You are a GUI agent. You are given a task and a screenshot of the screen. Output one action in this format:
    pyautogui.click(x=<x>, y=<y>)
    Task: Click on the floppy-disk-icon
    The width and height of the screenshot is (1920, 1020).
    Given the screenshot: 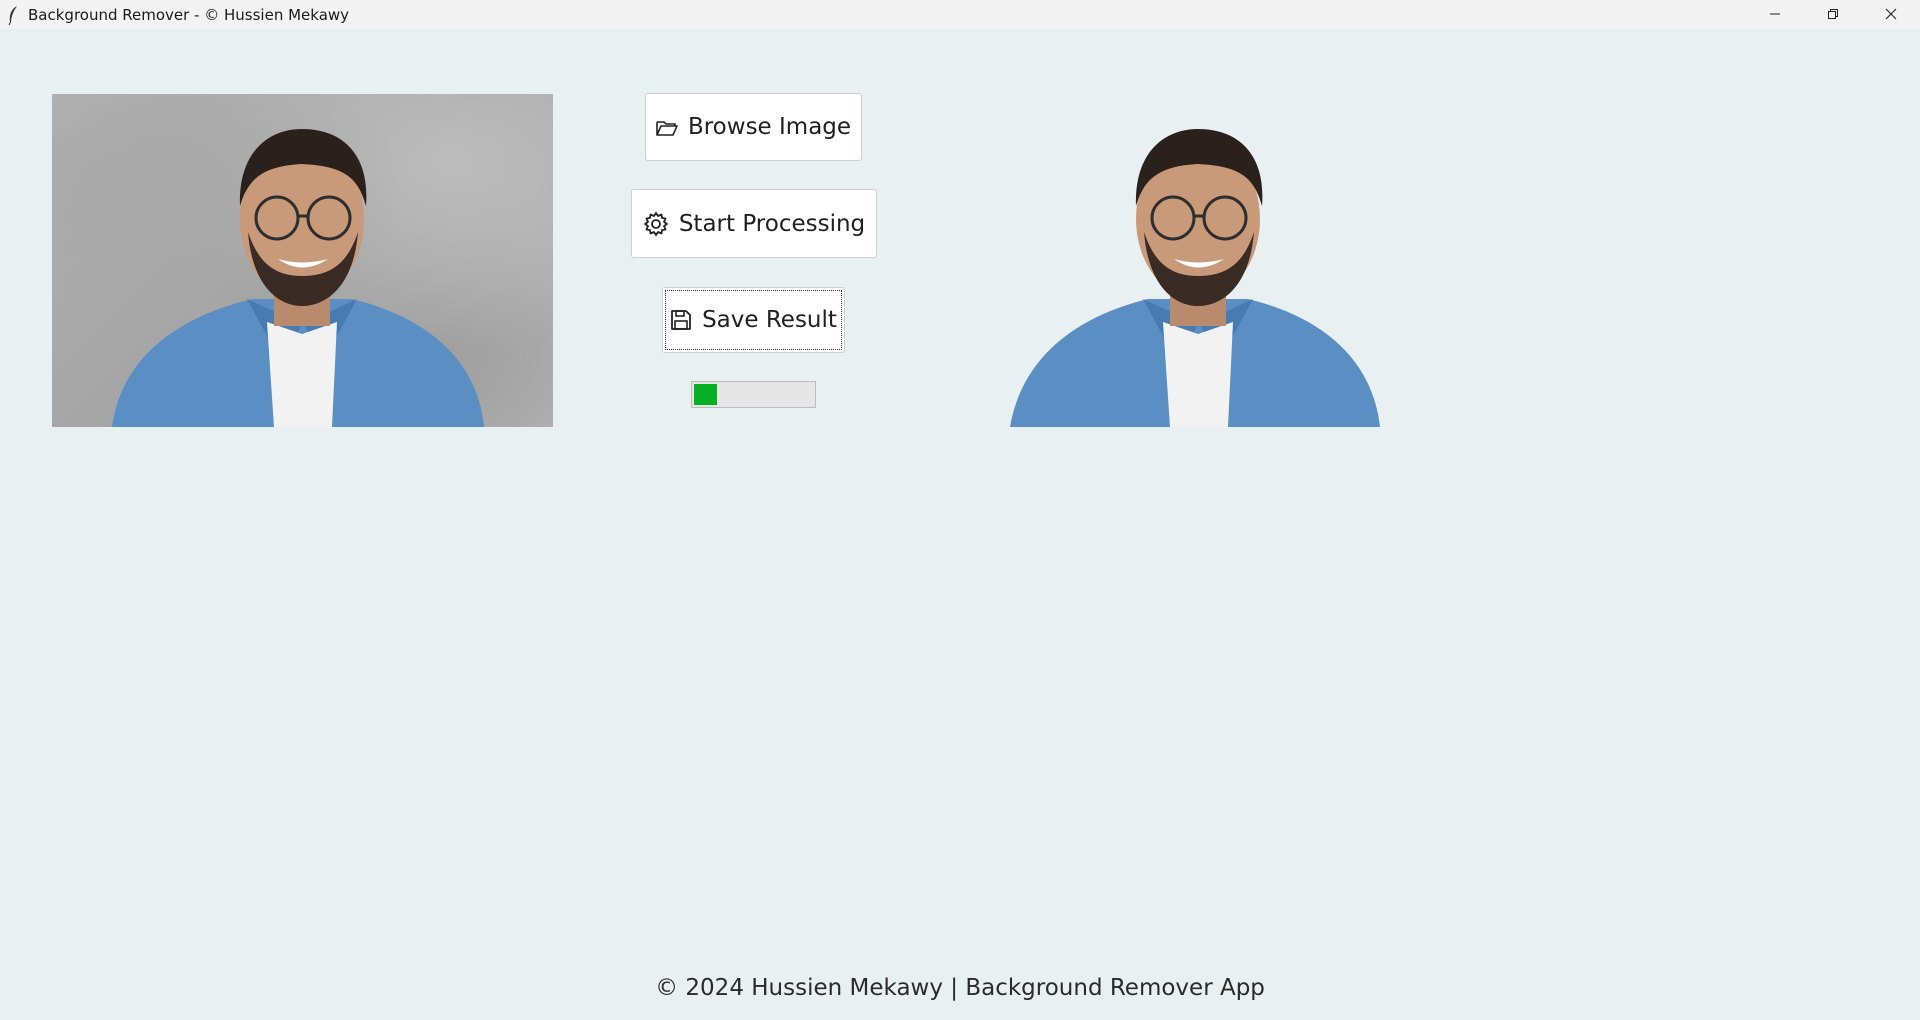 What is the action you would take?
    pyautogui.click(x=681, y=320)
    